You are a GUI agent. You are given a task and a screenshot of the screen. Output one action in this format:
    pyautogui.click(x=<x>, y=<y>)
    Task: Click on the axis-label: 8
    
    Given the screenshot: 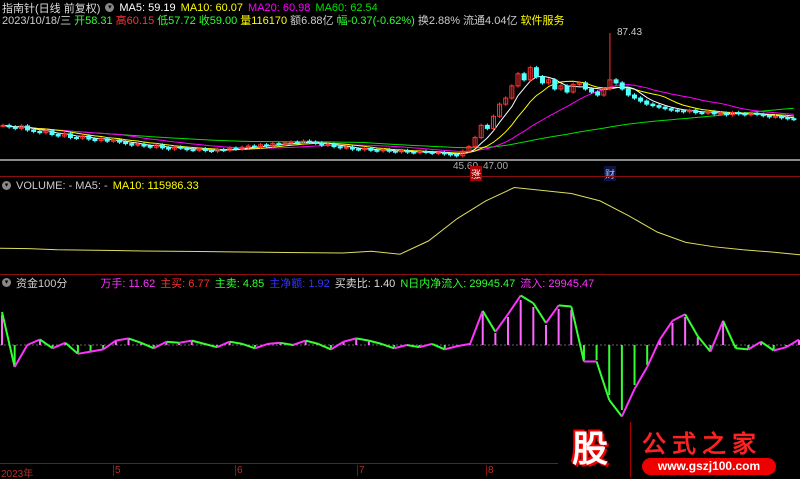 What is the action you would take?
    pyautogui.click(x=490, y=470)
    